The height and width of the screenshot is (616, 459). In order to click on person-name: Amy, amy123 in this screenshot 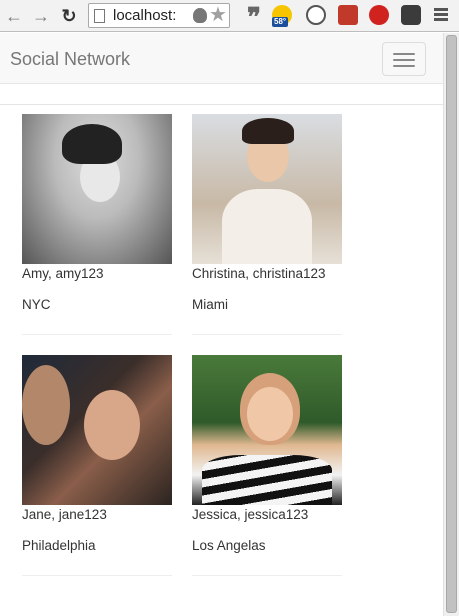, I will do `click(63, 273)`.